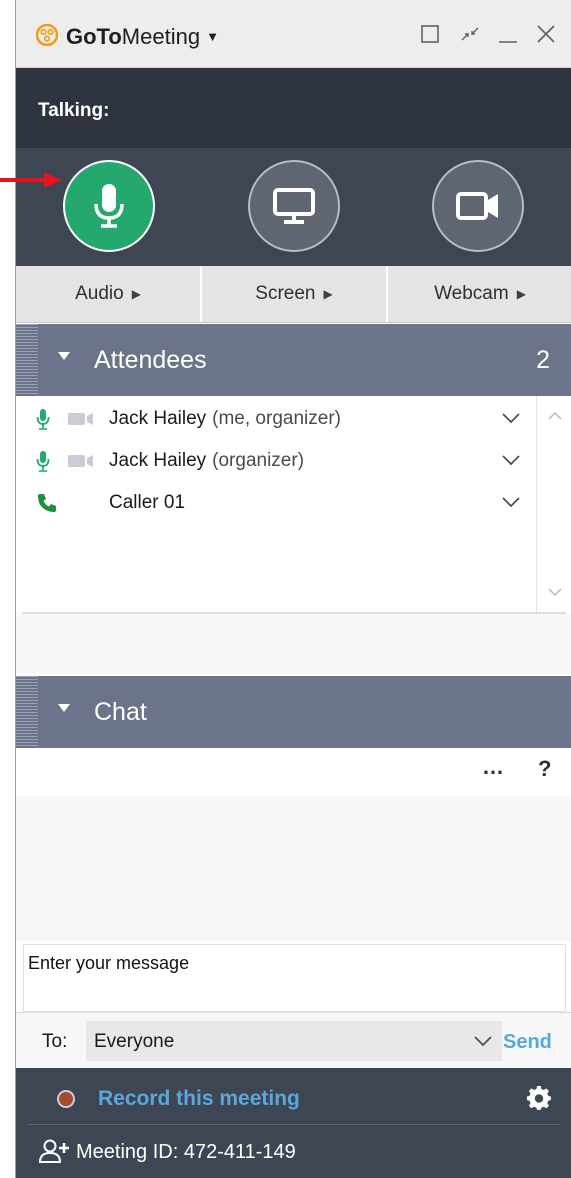 This screenshot has height=1178, width=571. I want to click on gotomeeting-logo-icon, so click(47, 35).